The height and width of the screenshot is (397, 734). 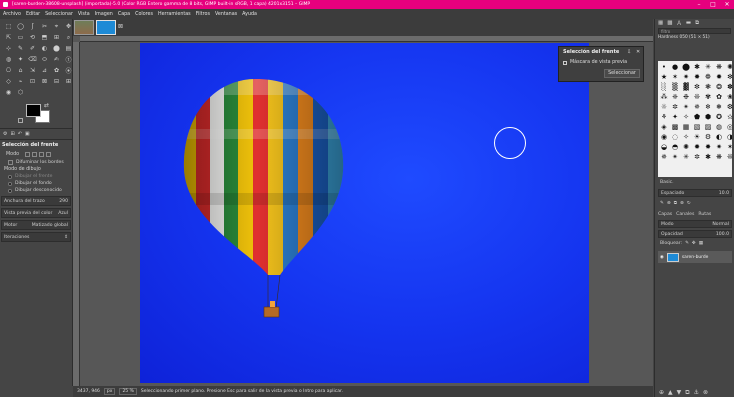 What do you see at coordinates (44, 26) in the screenshot?
I see `tool-button-icon: ✂` at bounding box center [44, 26].